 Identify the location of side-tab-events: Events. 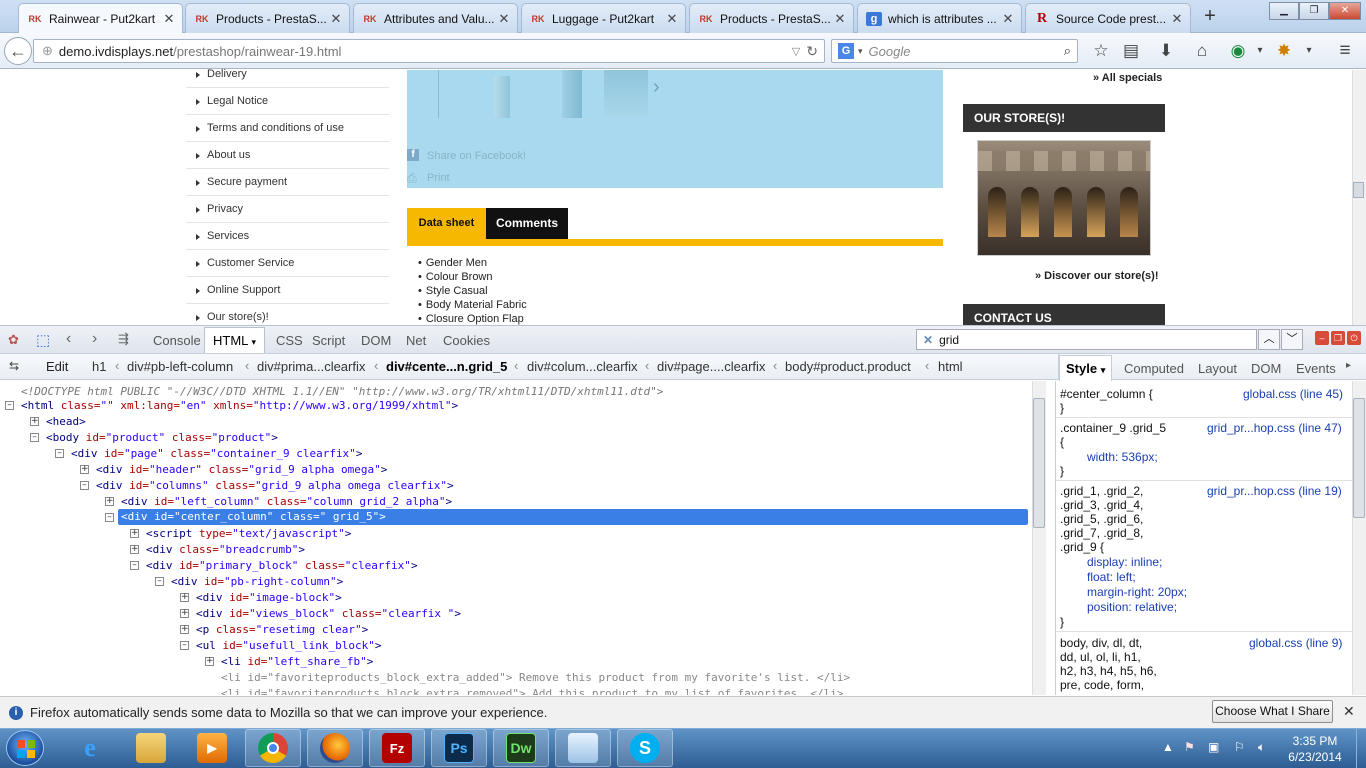
(1316, 368).